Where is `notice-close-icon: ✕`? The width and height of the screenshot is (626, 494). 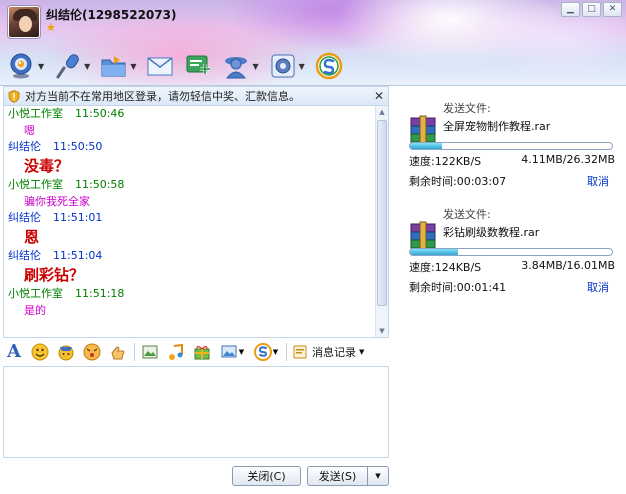
notice-close-icon: ✕ is located at coordinates (379, 96).